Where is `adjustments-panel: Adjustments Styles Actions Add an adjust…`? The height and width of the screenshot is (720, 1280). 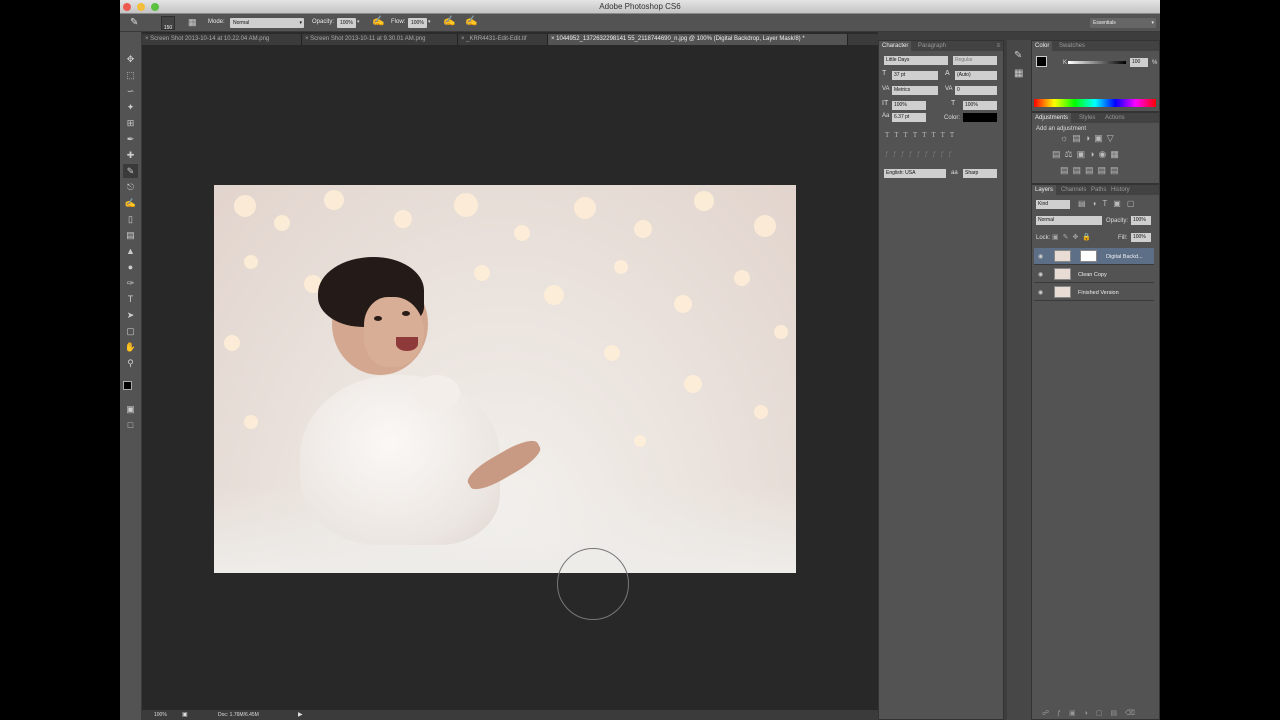
adjustments-panel: Adjustments Styles Actions Add an adjust… is located at coordinates (1095, 148).